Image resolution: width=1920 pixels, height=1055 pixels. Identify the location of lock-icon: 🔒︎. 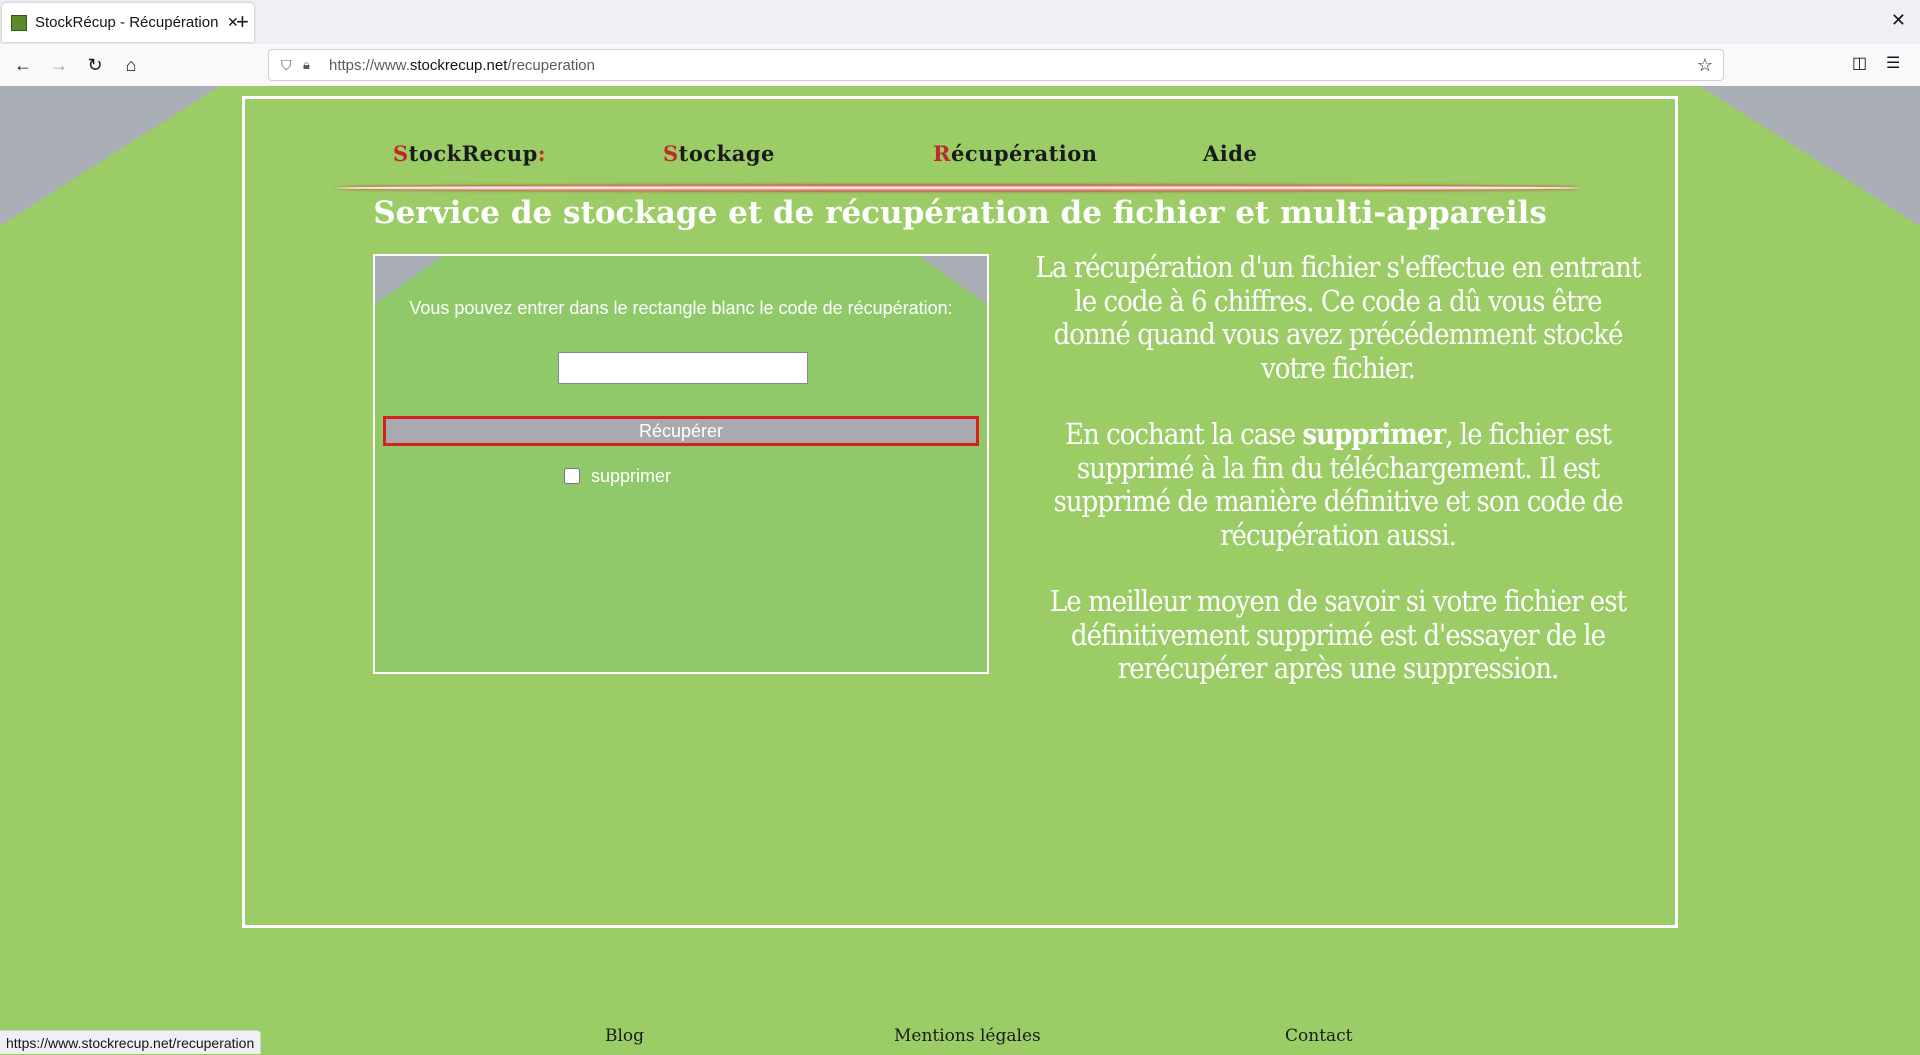
(306, 65).